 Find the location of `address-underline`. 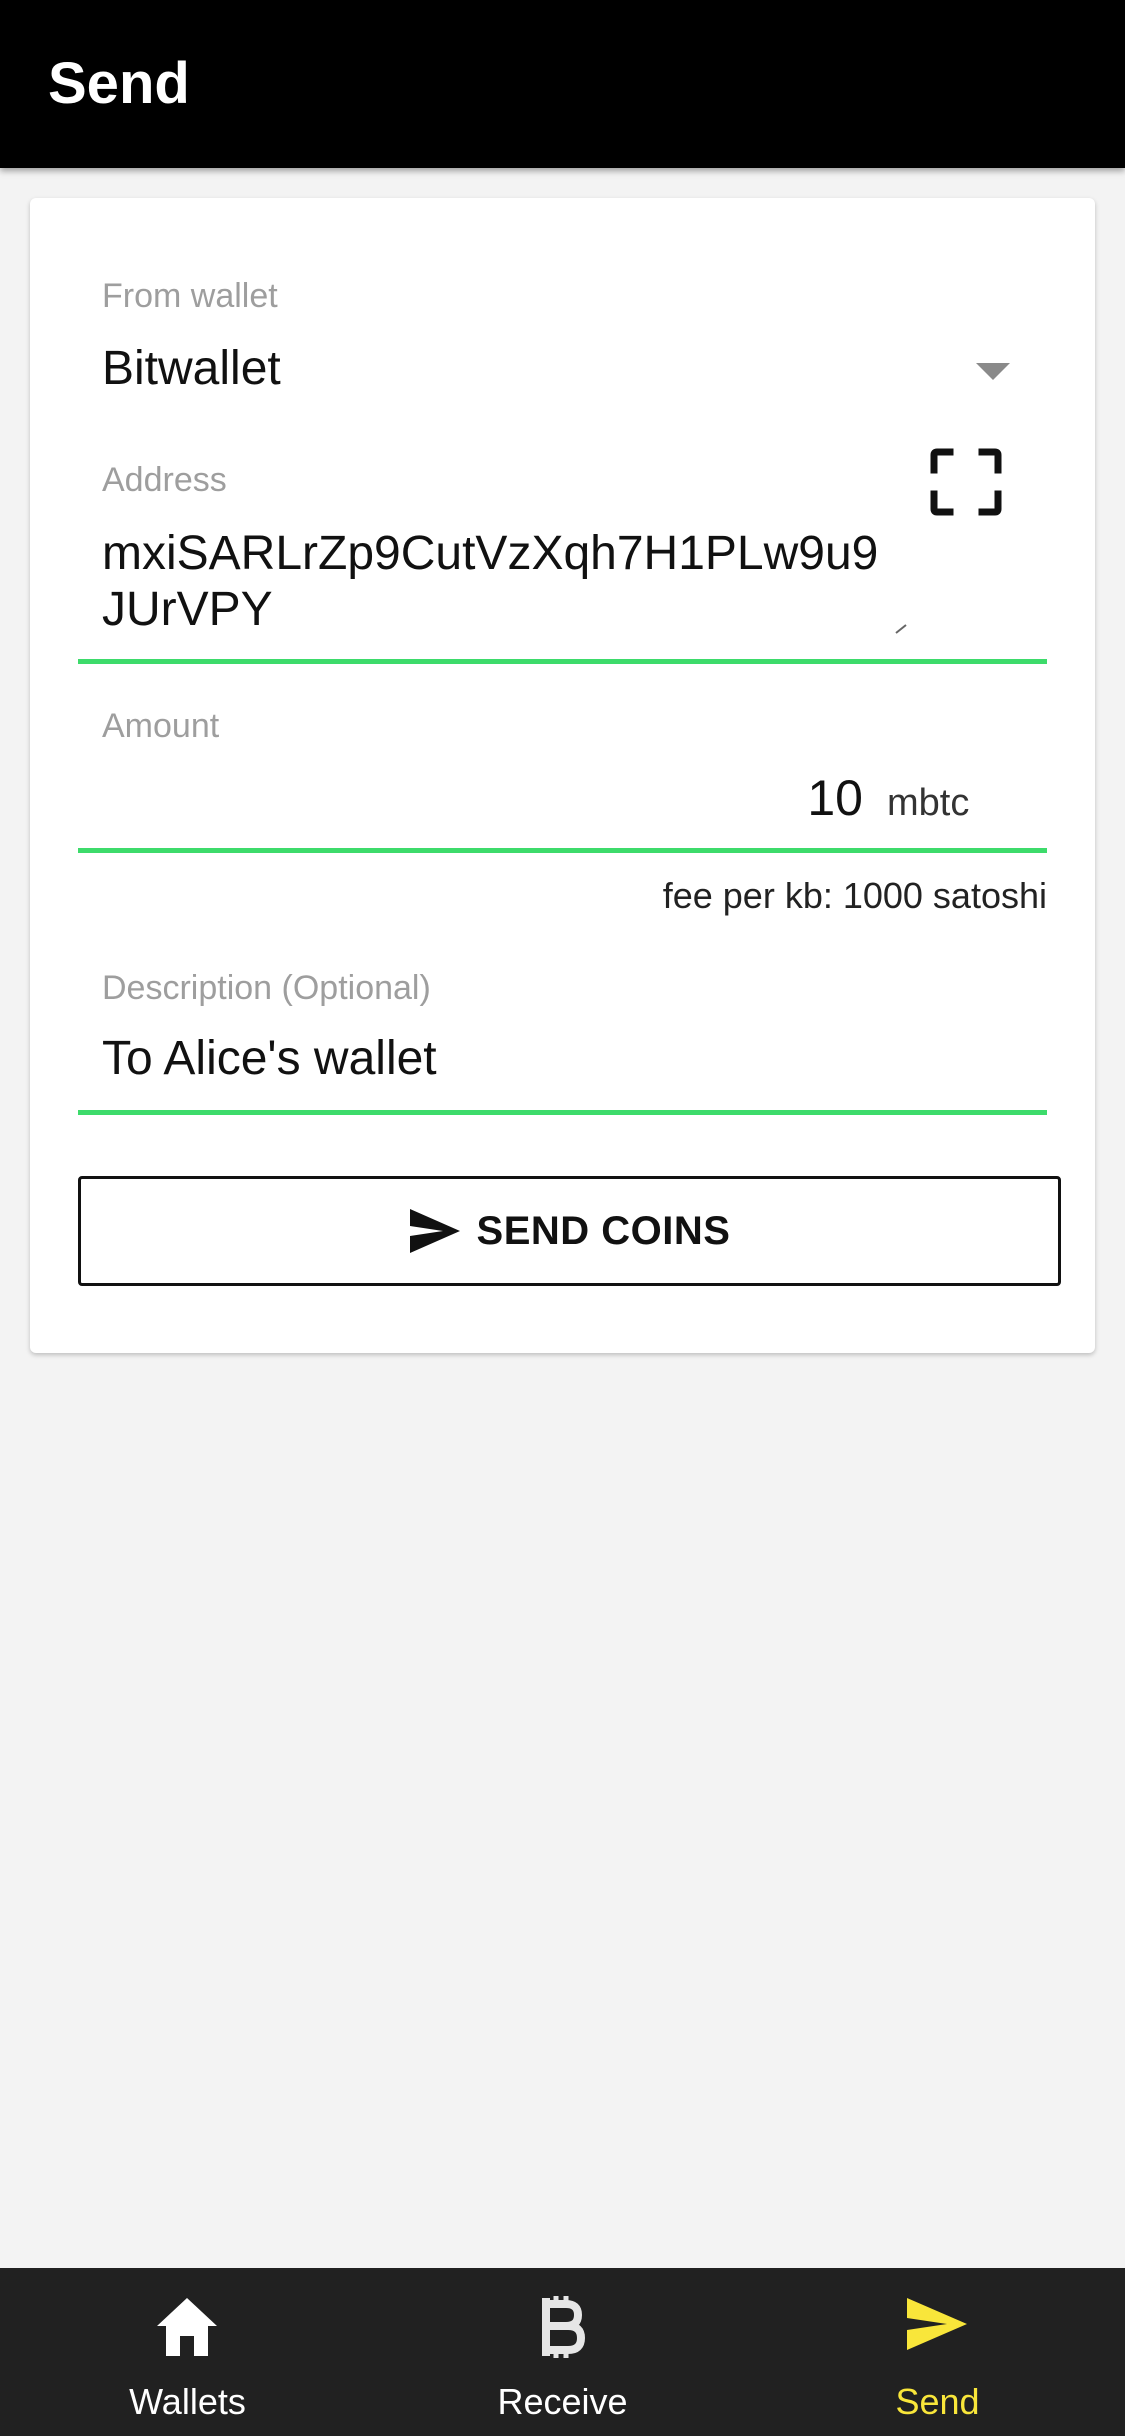

address-underline is located at coordinates (562, 661).